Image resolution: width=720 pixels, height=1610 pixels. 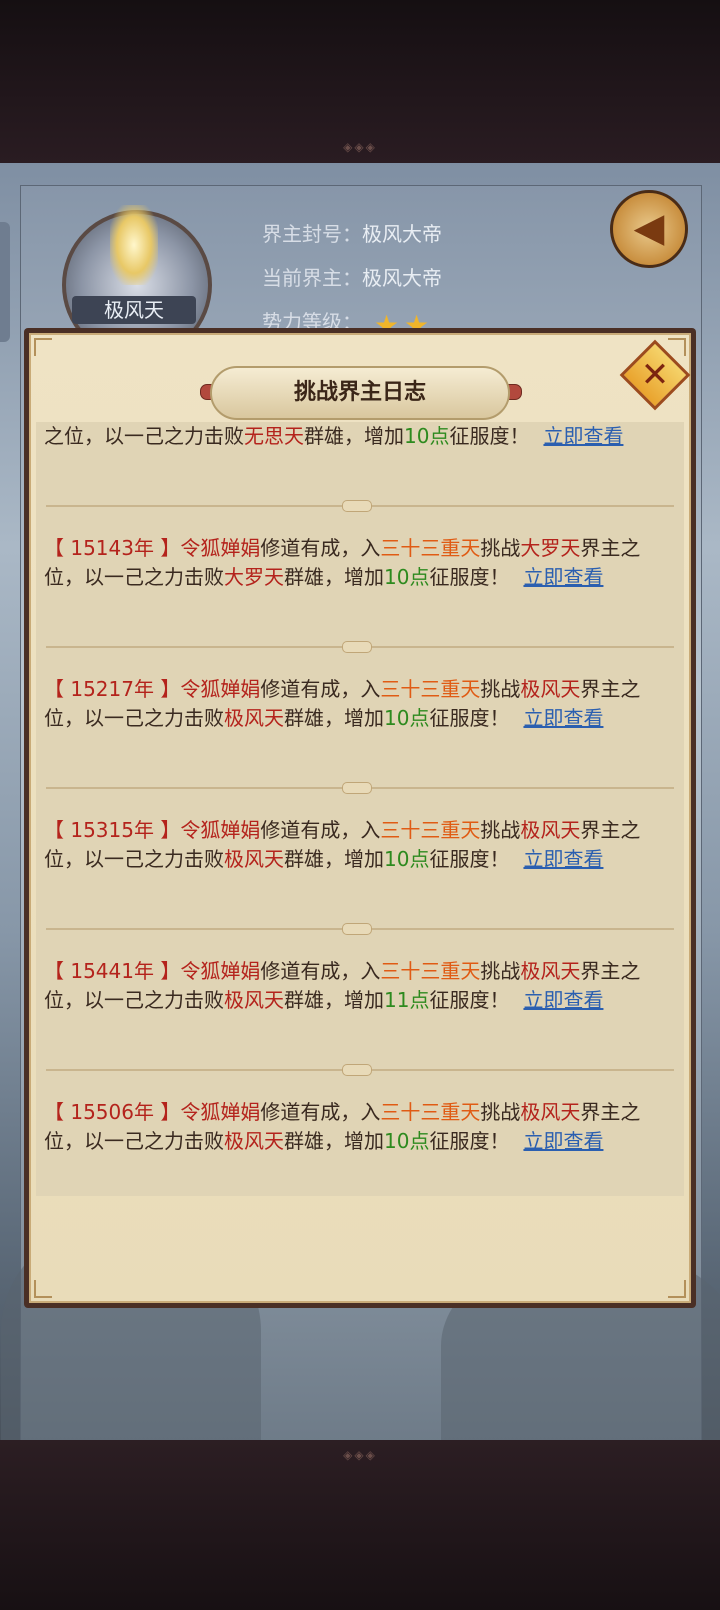 What do you see at coordinates (312, 278) in the screenshot?
I see `current-label: 当前界主：` at bounding box center [312, 278].